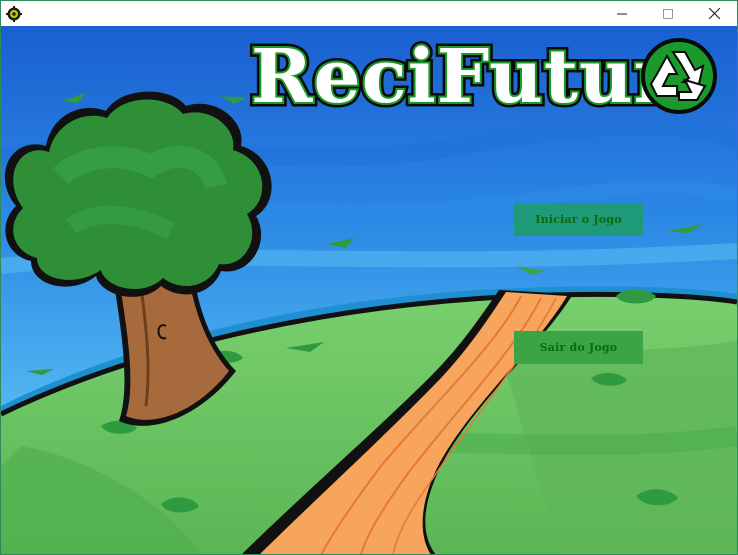 This screenshot has width=738, height=555. Describe the element at coordinates (578, 219) in the screenshot. I see `start-game-button: Iniciar o Jogo` at that location.